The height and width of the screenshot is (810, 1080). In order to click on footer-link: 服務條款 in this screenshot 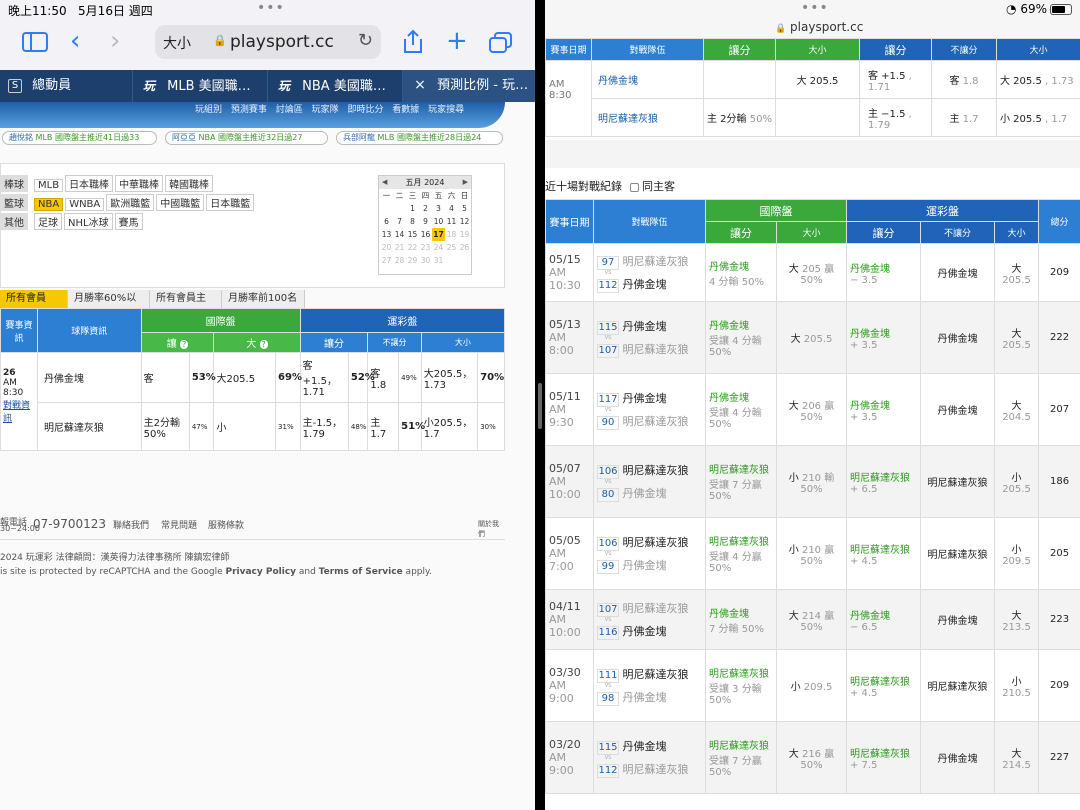, I will do `click(226, 524)`.